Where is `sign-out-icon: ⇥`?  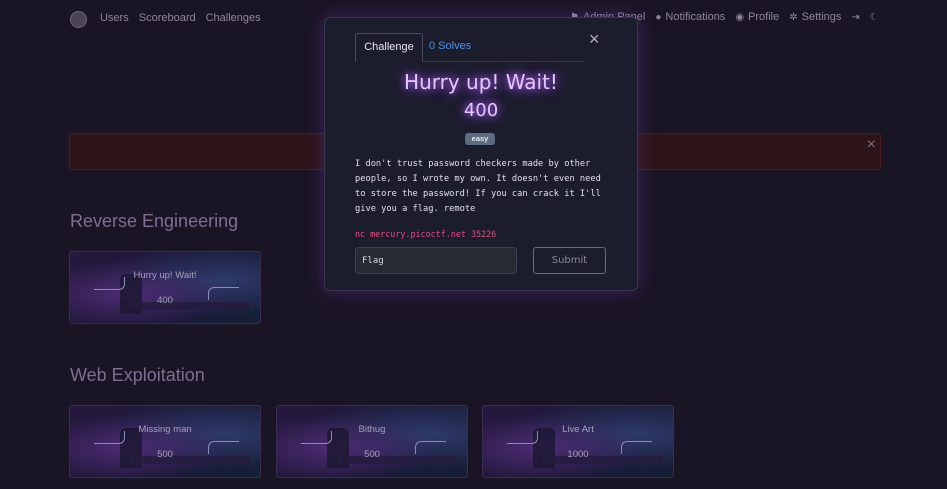
sign-out-icon: ⇥ is located at coordinates (855, 17).